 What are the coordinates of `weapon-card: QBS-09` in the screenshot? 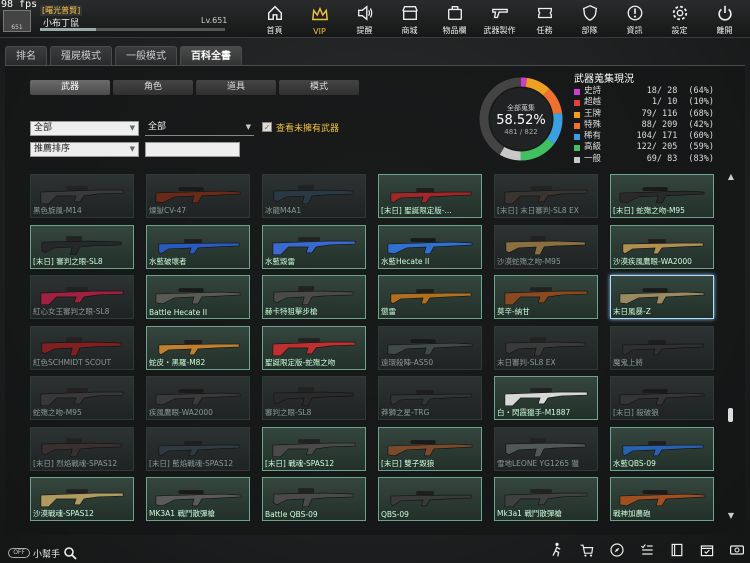 It's located at (430, 499).